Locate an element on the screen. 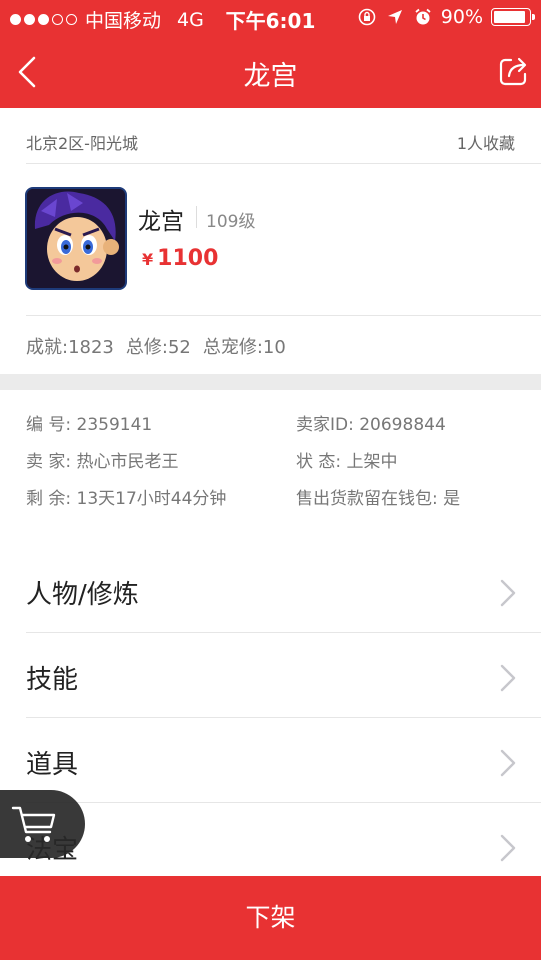  price: ¥ 1100 is located at coordinates (180, 258).